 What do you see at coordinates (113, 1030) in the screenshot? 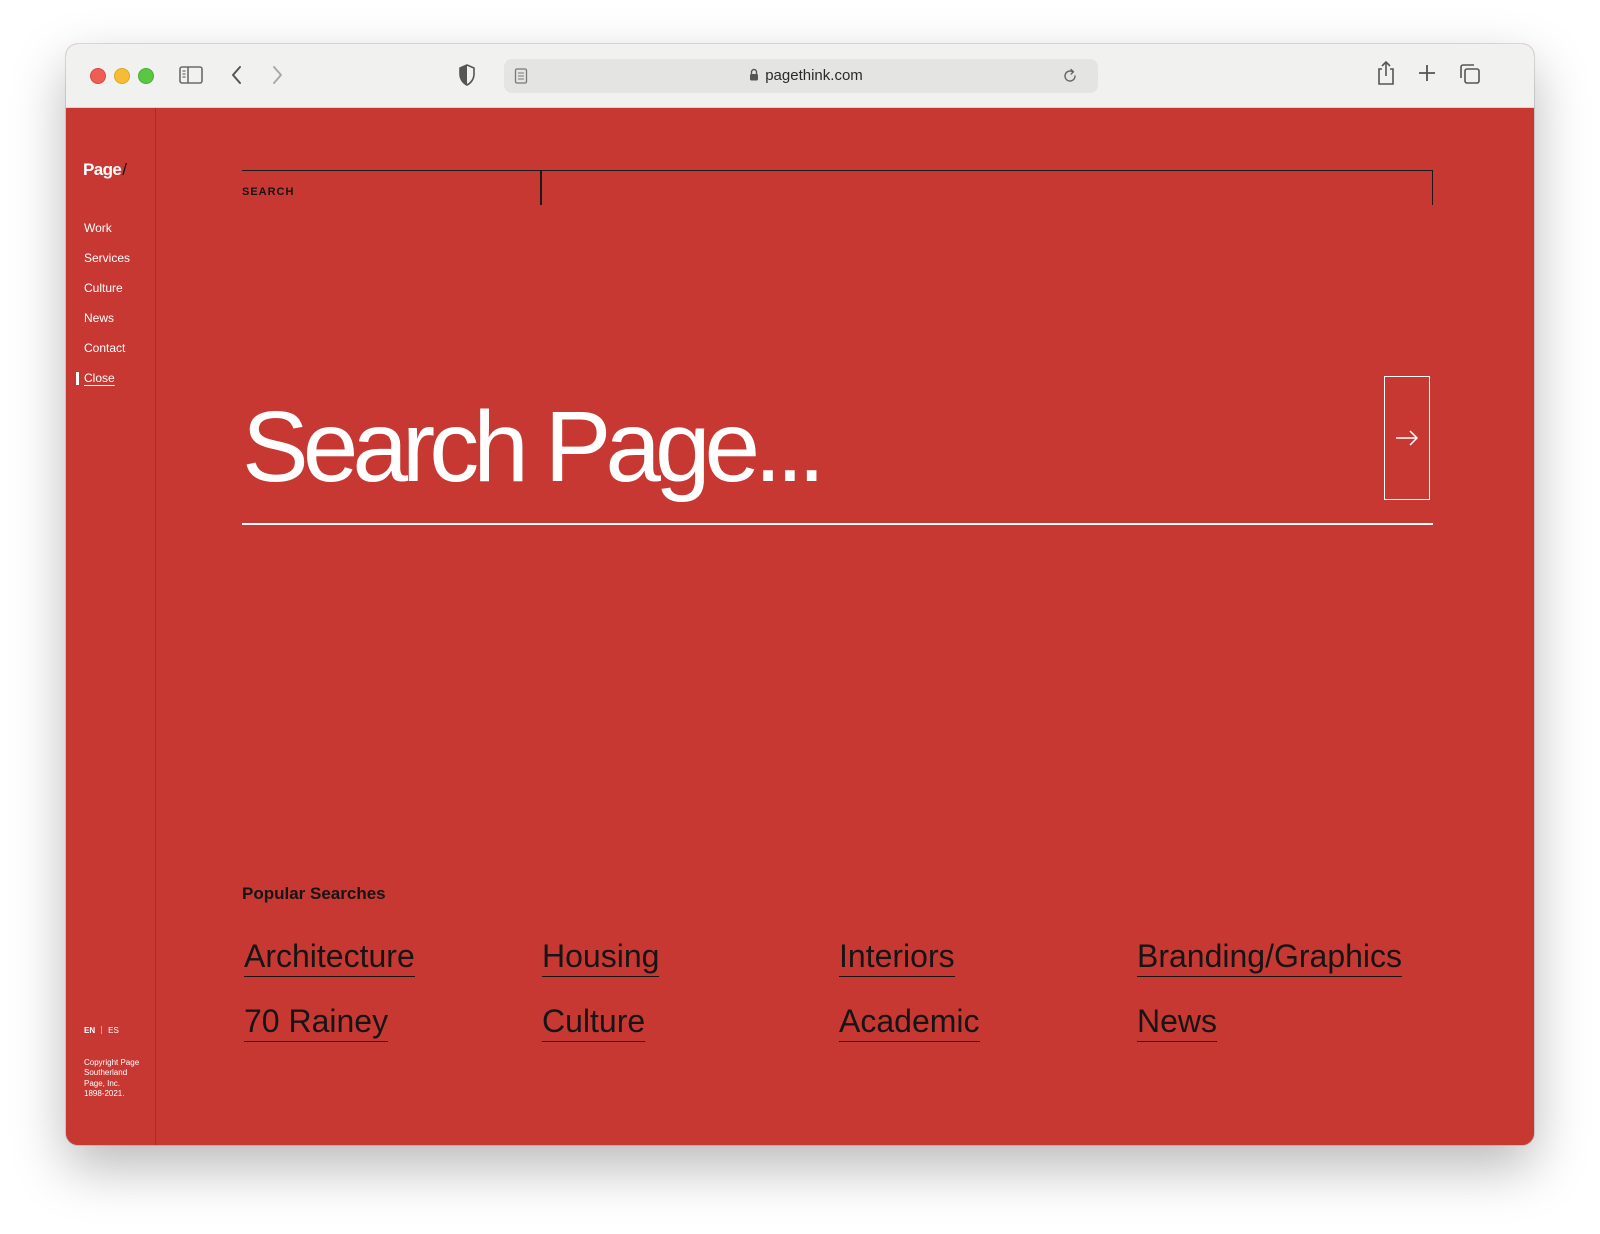
I see `lang-es-link: ES` at bounding box center [113, 1030].